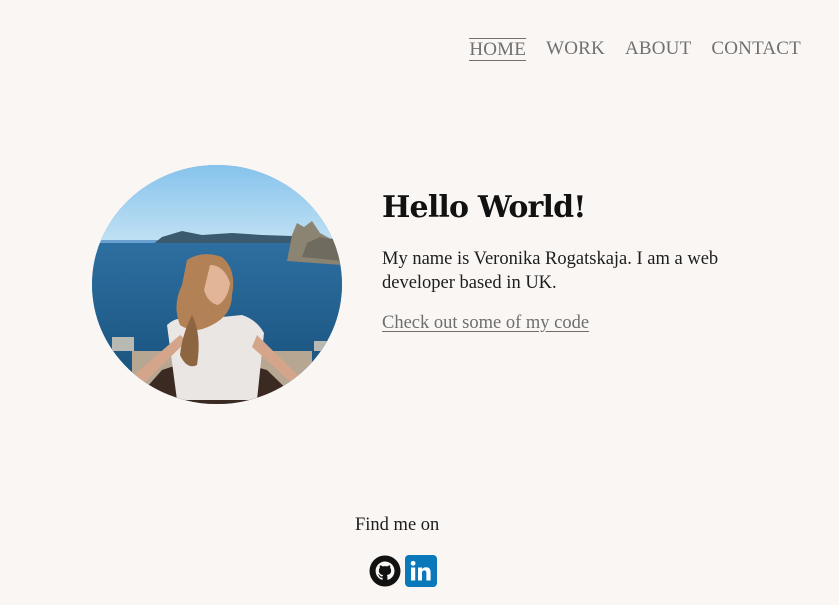 This screenshot has width=839, height=605. I want to click on linkedin-link, so click(421, 571).